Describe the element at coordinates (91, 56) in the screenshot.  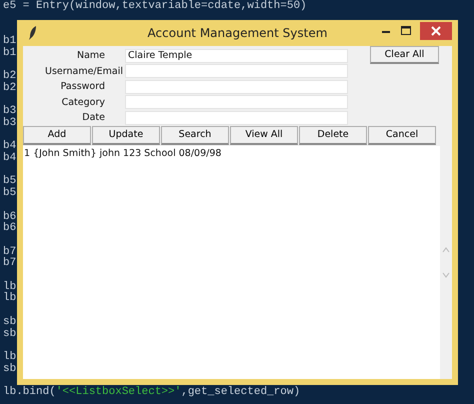
I see `field-label: Name` at that location.